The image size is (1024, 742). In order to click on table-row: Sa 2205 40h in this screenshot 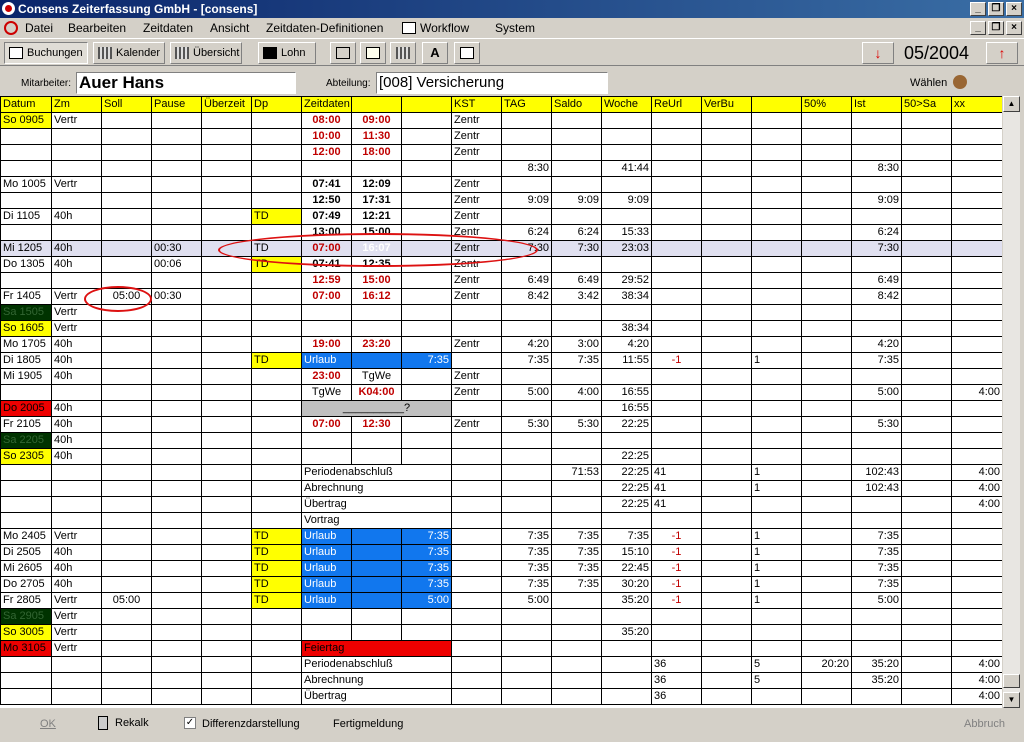, I will do `click(501, 440)`.